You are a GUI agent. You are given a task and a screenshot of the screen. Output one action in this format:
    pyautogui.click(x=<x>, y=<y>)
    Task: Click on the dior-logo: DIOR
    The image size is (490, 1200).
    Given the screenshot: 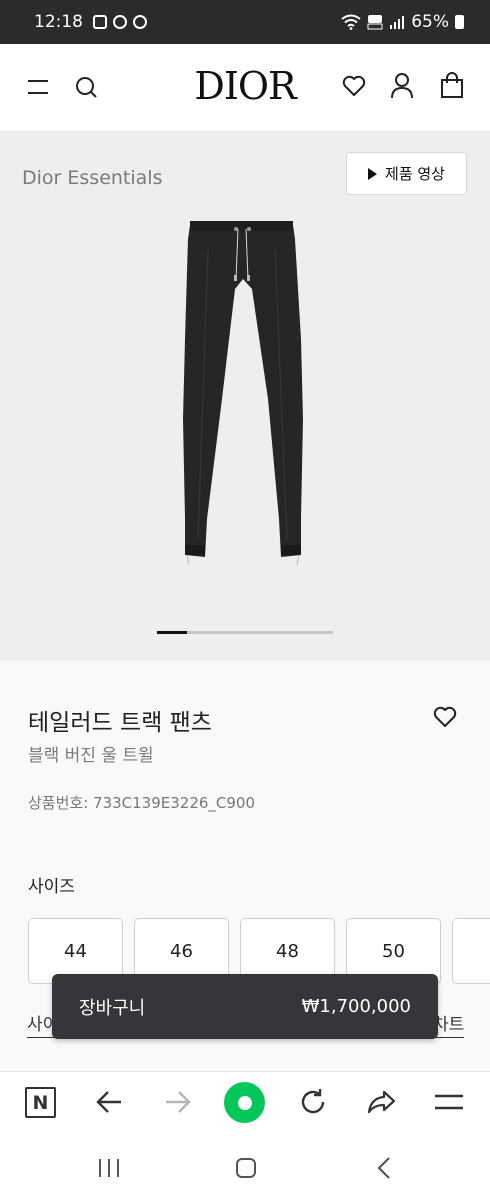 What is the action you would take?
    pyautogui.click(x=245, y=86)
    